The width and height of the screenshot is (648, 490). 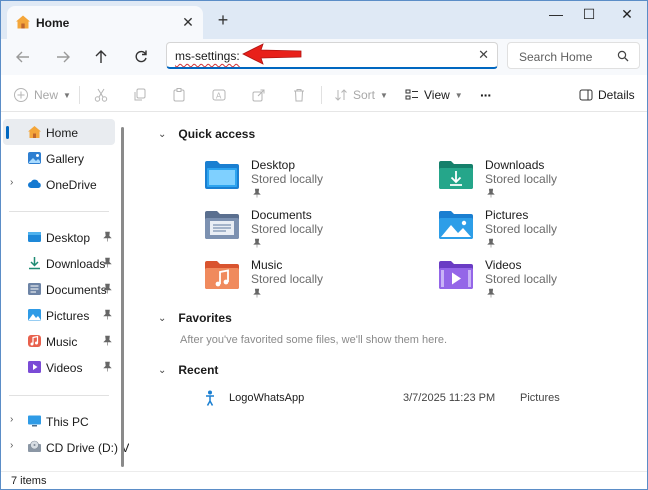 I want to click on sort-icon, so click(x=341, y=95).